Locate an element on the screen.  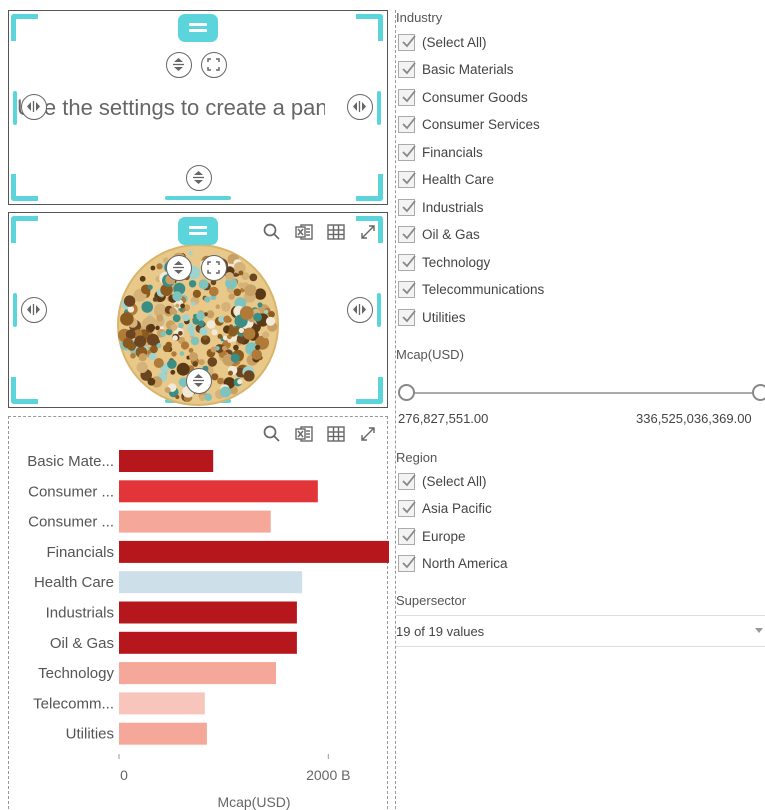
filter-option: Europe is located at coordinates (432, 536).